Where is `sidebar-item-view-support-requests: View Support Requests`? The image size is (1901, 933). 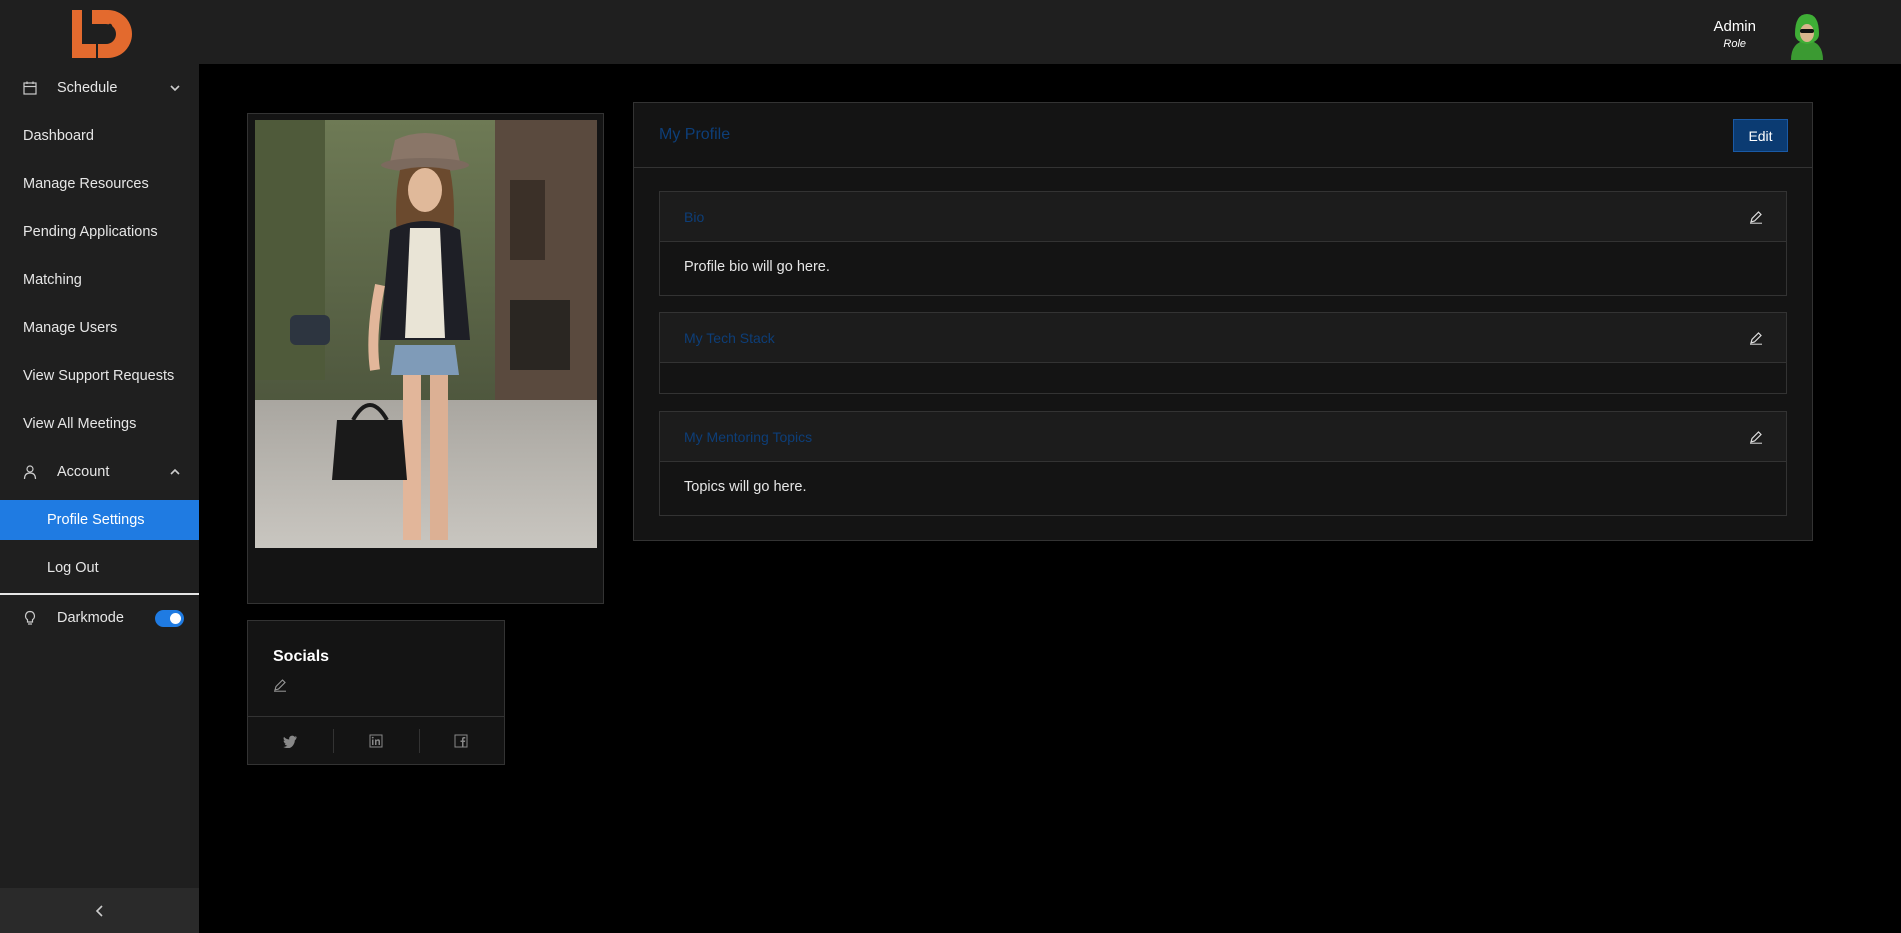
sidebar-item-view-support-requests: View Support Requests is located at coordinates (99, 376).